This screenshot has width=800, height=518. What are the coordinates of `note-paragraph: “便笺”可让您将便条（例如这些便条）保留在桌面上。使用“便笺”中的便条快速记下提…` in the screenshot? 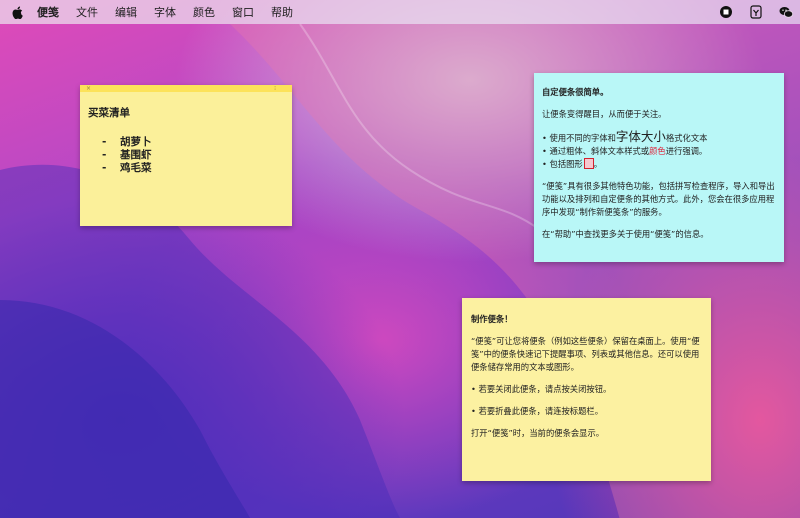 It's located at (585, 354).